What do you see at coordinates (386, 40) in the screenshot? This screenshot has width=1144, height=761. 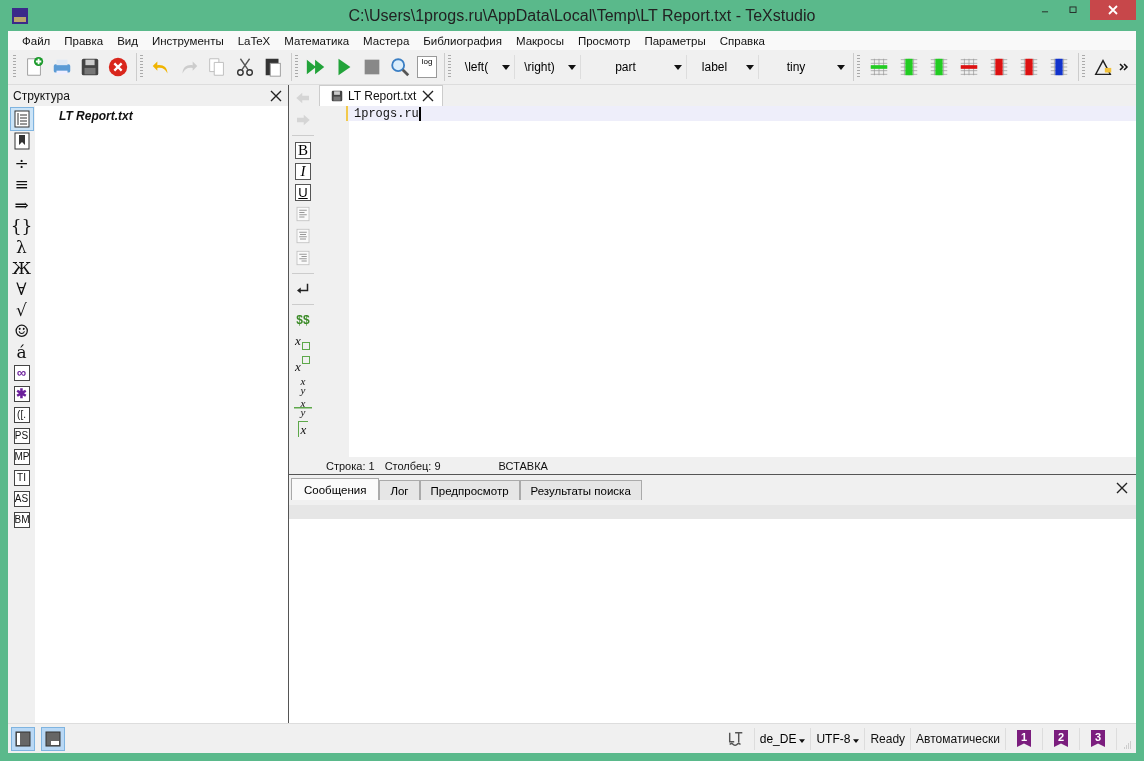 I see `menu-item: Мастера` at bounding box center [386, 40].